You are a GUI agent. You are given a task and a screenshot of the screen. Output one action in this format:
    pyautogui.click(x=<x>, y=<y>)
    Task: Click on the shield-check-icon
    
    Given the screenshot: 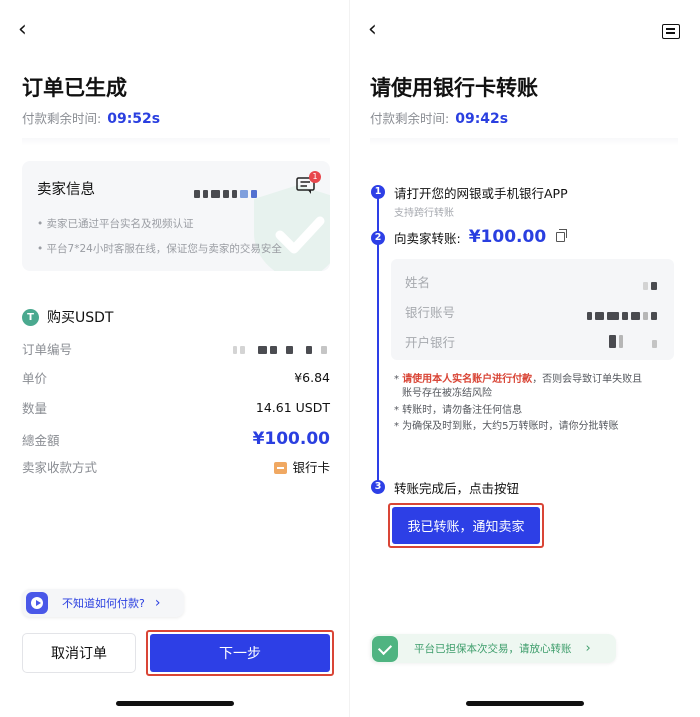 What is the action you would take?
    pyautogui.click(x=385, y=648)
    